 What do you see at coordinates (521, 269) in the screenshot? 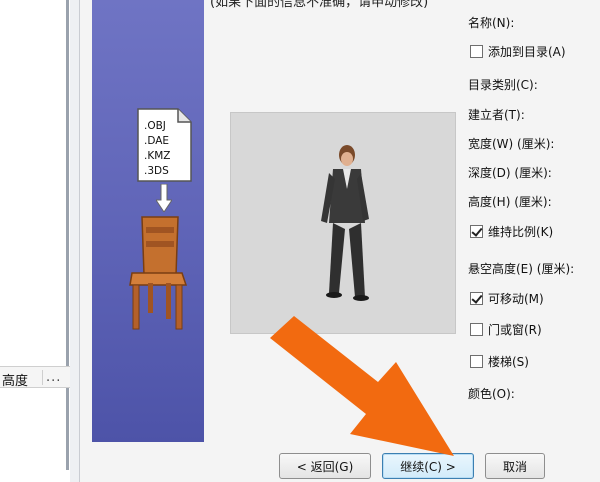
I see `elevation-label: 悬空高度(E) (厘米):` at bounding box center [521, 269].